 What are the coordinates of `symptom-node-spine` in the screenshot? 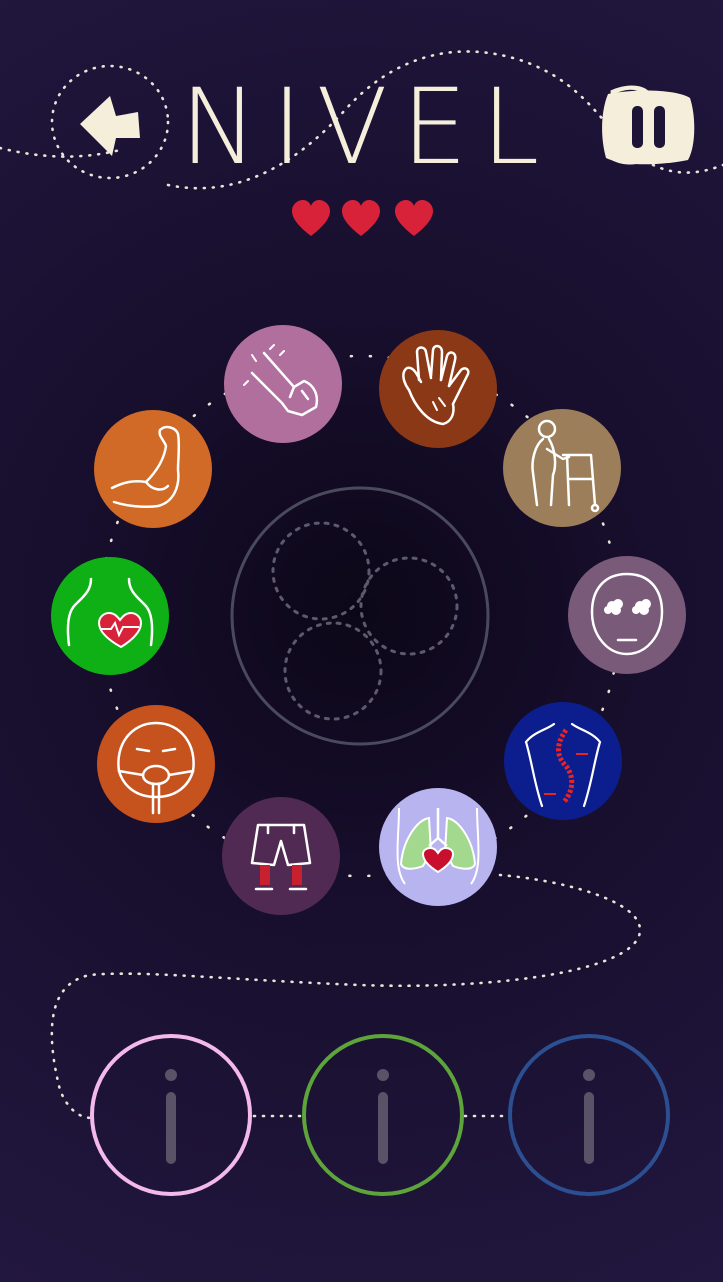 It's located at (563, 761).